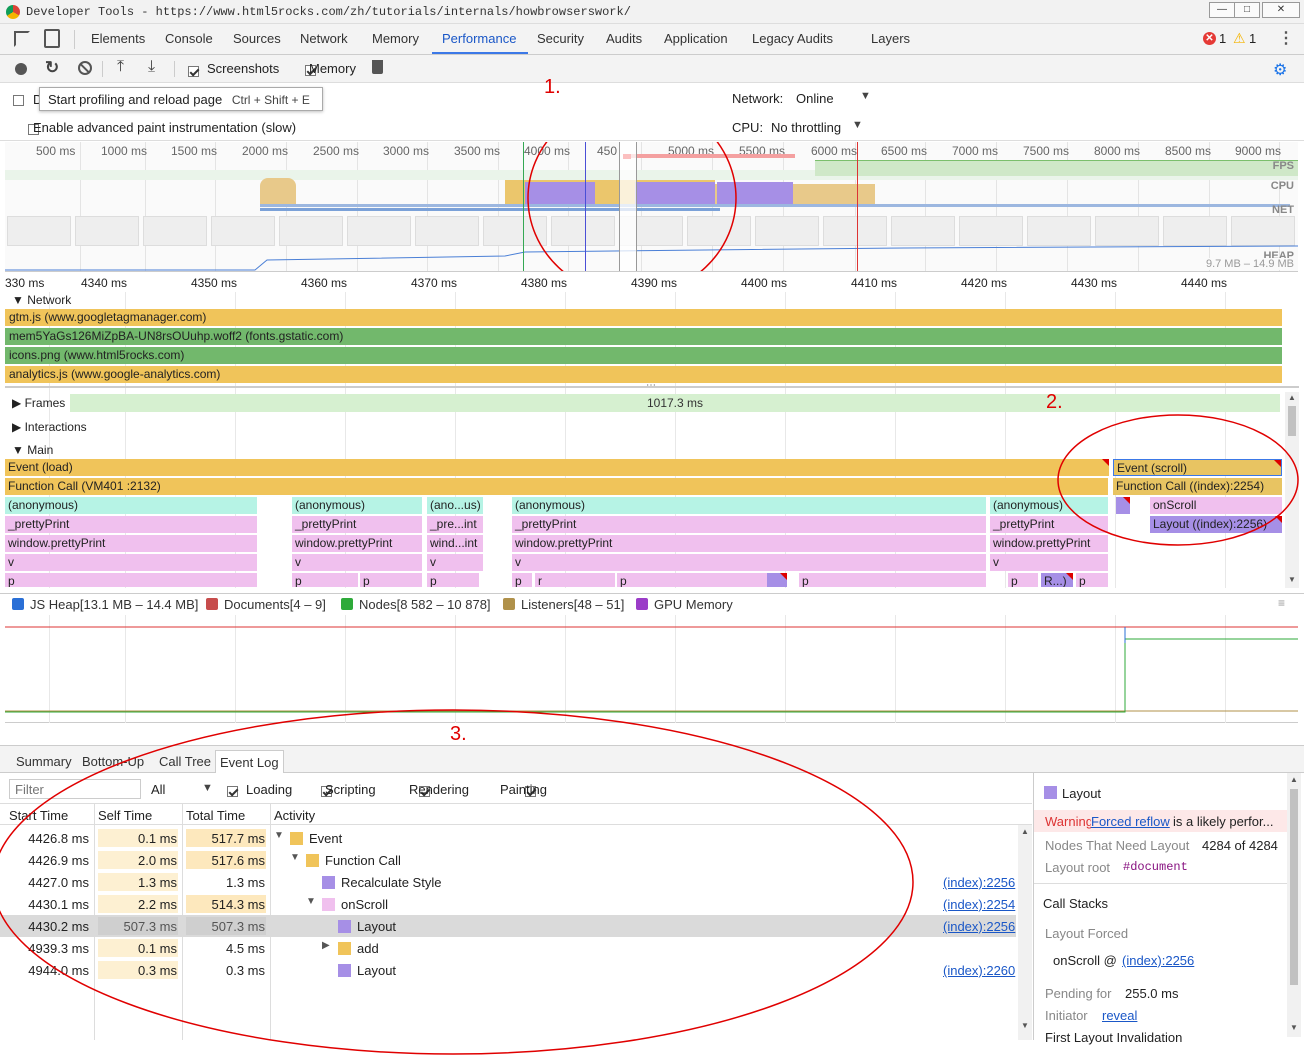 This screenshot has width=1304, height=1058. What do you see at coordinates (22, 39) in the screenshot?
I see `inspect-element-icon` at bounding box center [22, 39].